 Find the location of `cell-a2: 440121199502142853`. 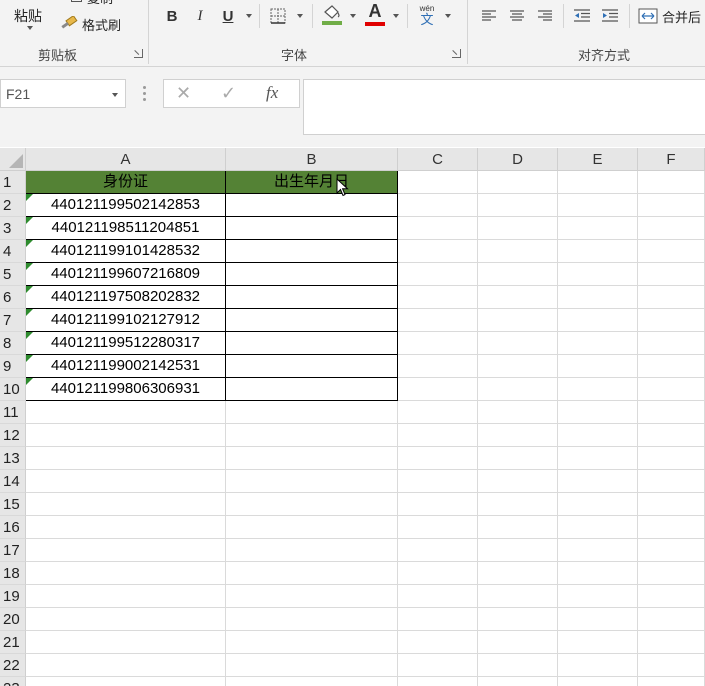

cell-a2: 440121199502142853 is located at coordinates (126, 205).